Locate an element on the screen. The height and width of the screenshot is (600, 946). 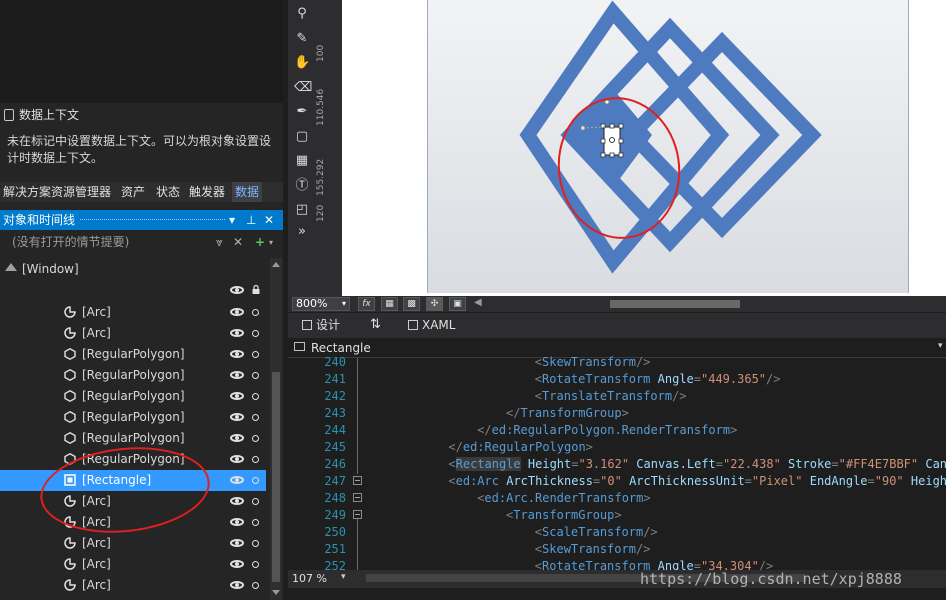
canvas-hscroll-thumb is located at coordinates (675, 304).